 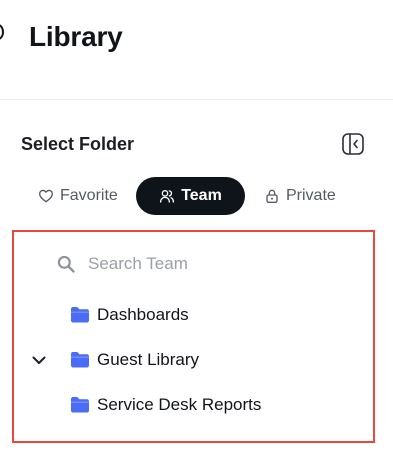 What do you see at coordinates (193, 315) in the screenshot?
I see `folder-item-dashboards: Dashboards` at bounding box center [193, 315].